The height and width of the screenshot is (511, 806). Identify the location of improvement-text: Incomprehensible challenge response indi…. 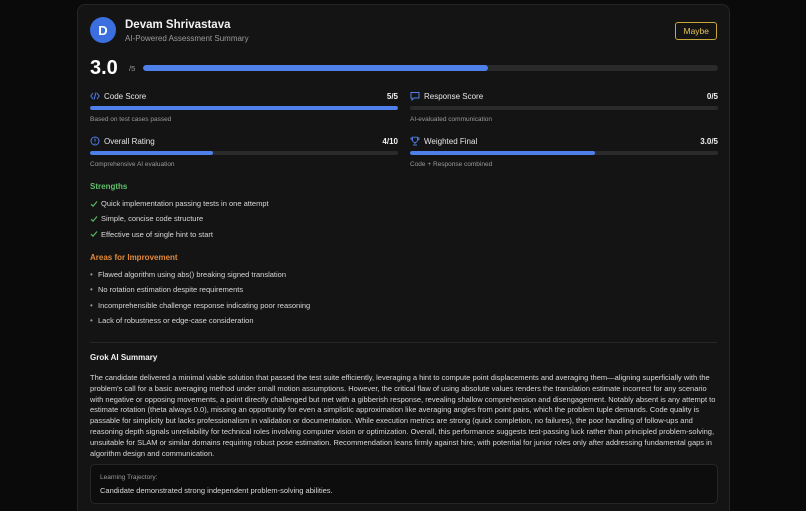
(204, 305).